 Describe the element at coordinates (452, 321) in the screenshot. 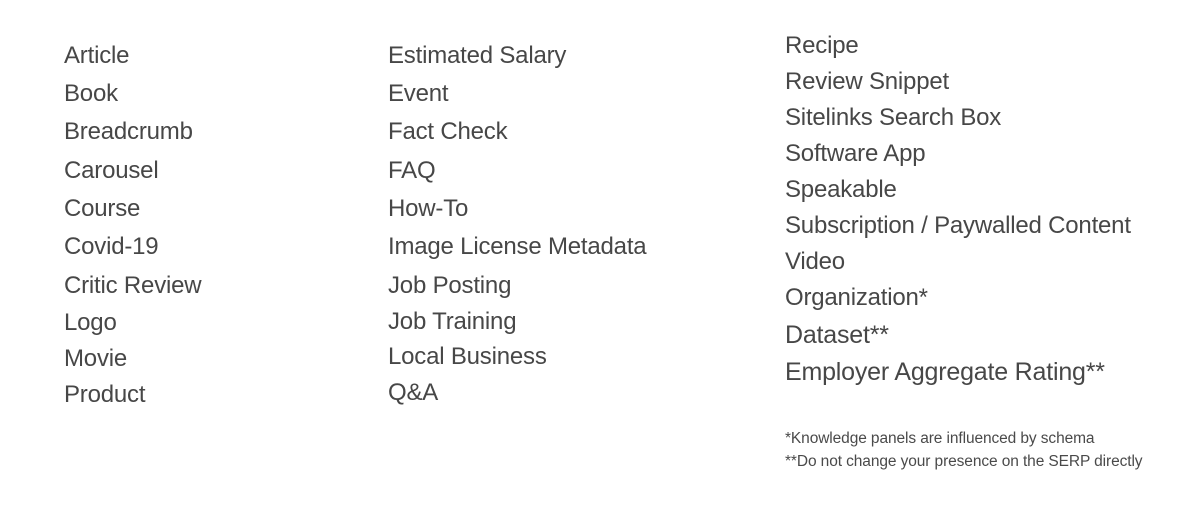

I see `list-item: Job Training` at that location.